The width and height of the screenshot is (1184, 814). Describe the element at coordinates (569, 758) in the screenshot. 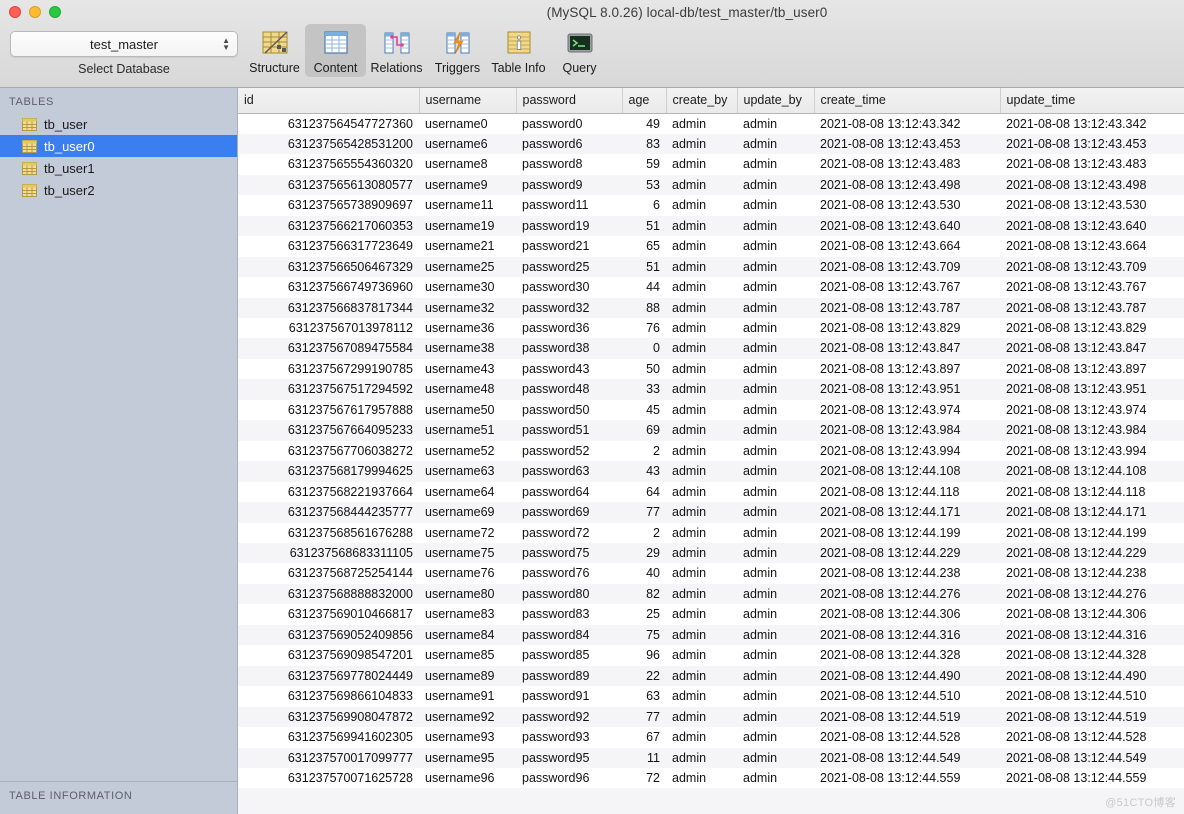

I see `cell-password: password95` at that location.